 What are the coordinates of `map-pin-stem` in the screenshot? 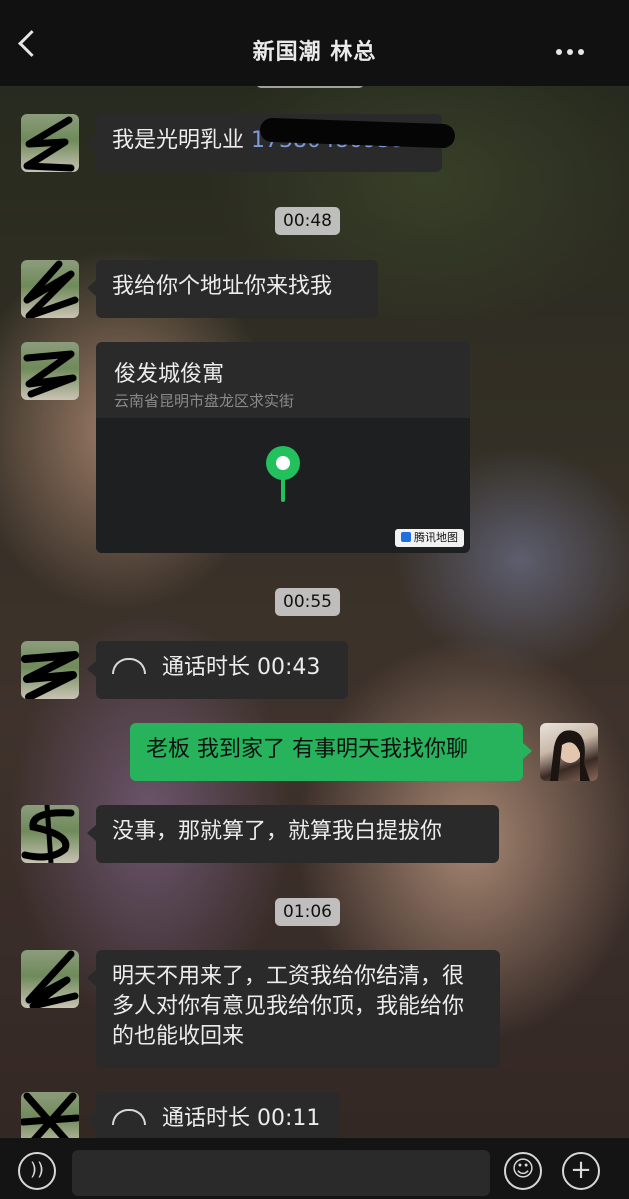 It's located at (283, 489).